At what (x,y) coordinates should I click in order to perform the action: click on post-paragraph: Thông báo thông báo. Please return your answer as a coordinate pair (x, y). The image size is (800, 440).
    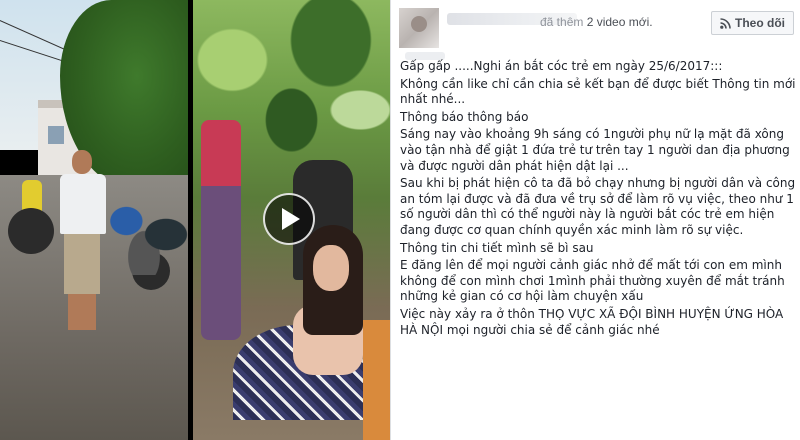
    Looking at the image, I should click on (464, 116).